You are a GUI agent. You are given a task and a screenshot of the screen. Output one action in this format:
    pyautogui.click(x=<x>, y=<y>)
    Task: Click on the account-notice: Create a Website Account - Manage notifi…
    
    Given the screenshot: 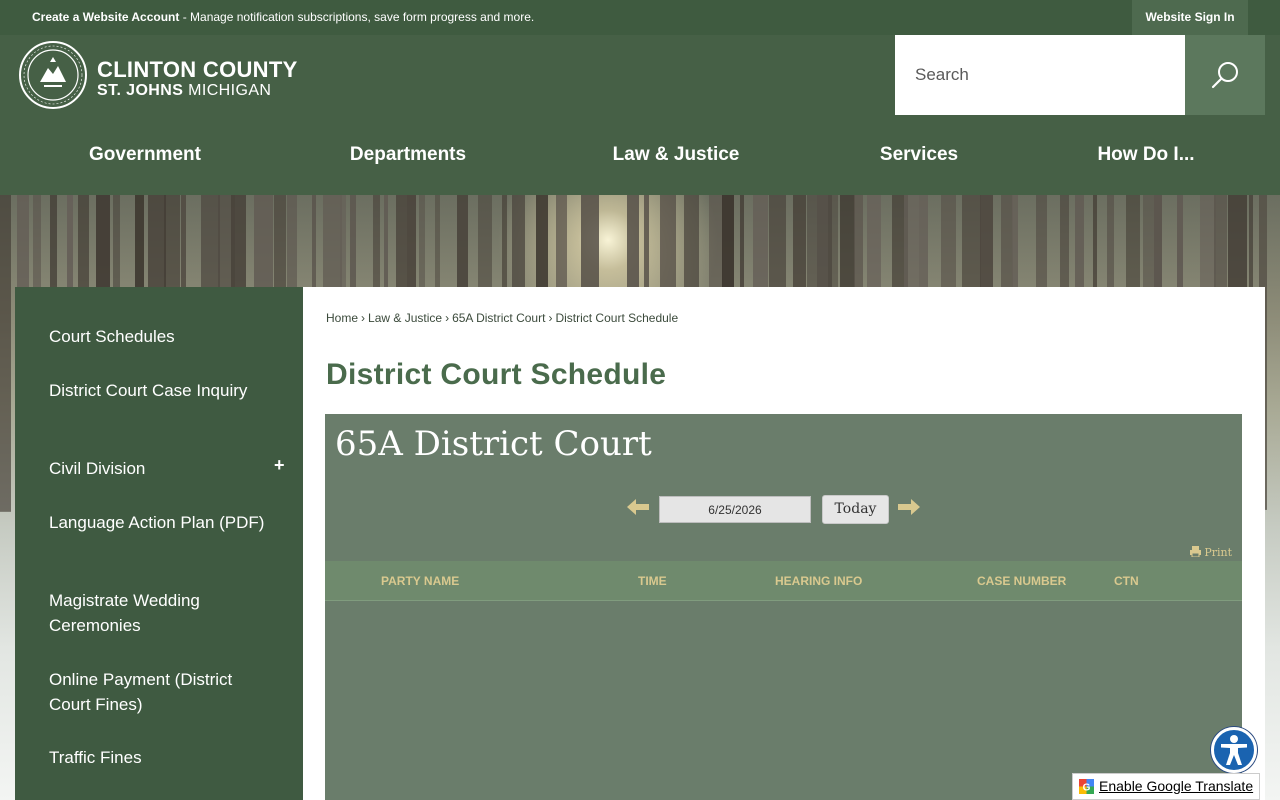 What is the action you would take?
    pyautogui.click(x=283, y=17)
    